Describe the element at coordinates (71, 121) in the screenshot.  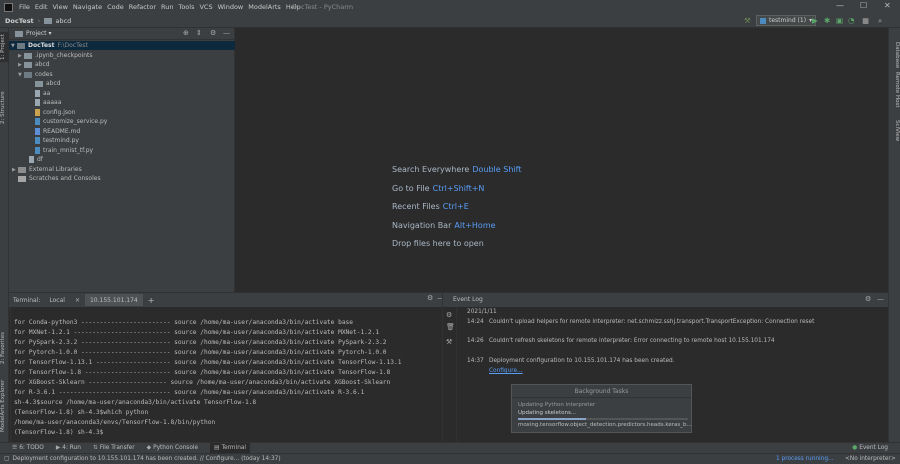
I see `tree-item: customize_service.py` at that location.